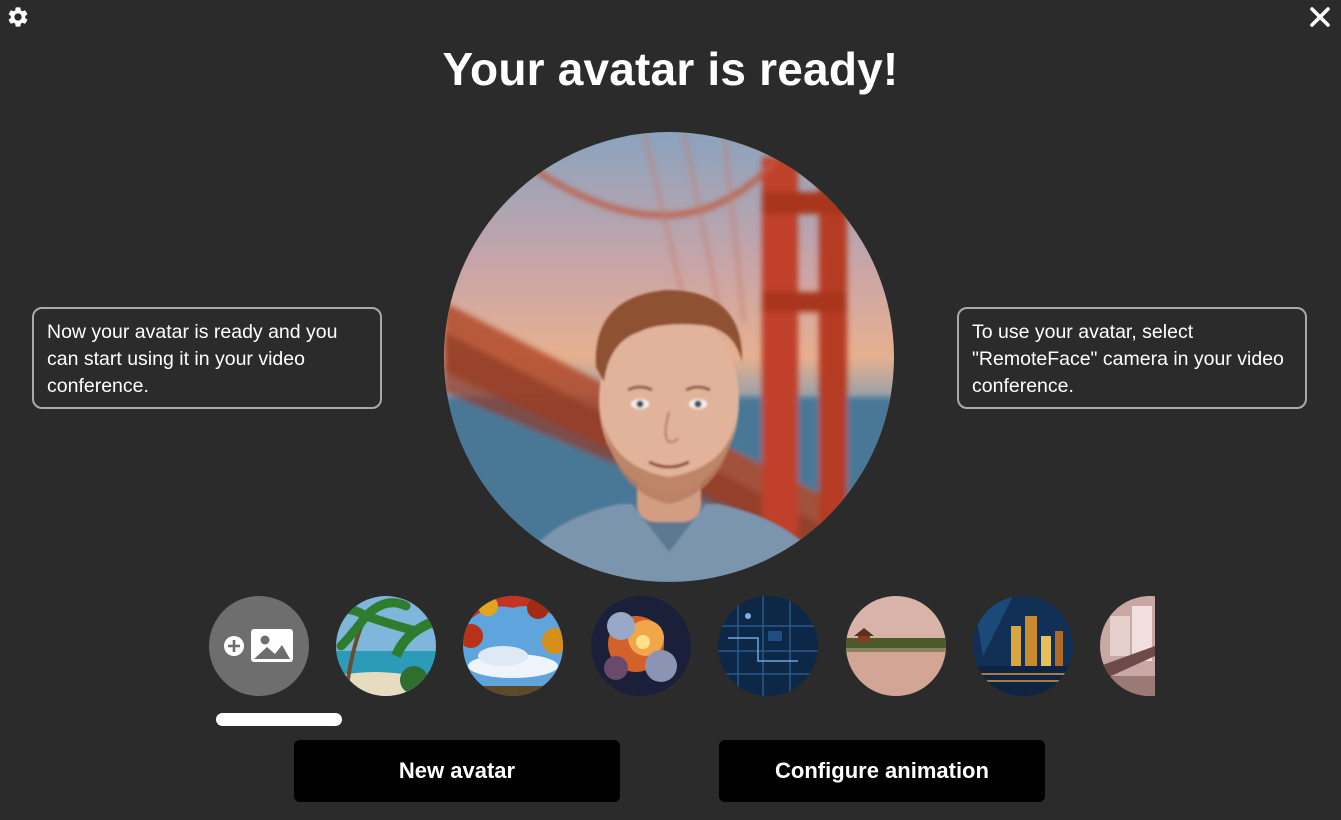 Image resolution: width=1341 pixels, height=820 pixels. I want to click on background-tropical-beach, so click(386, 646).